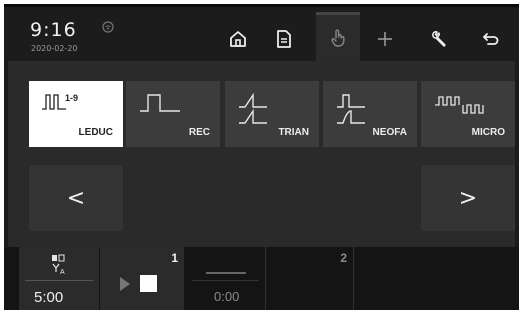 This screenshot has height=314, width=523. Describe the element at coordinates (389, 132) in the screenshot. I see `waveform-label-neofa: NEOFA` at that location.